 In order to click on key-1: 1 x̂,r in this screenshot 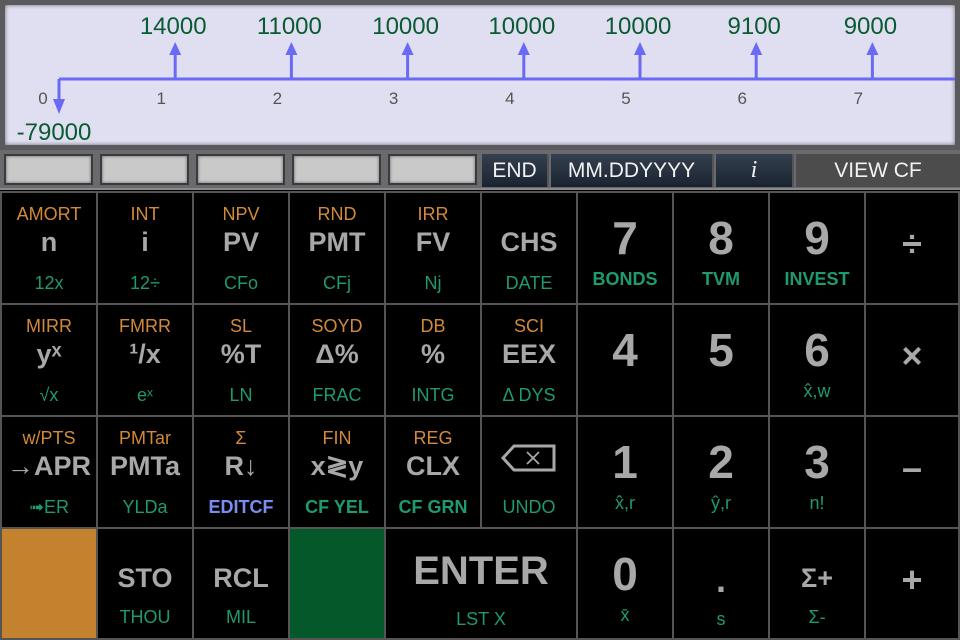, I will do `click(625, 472)`.